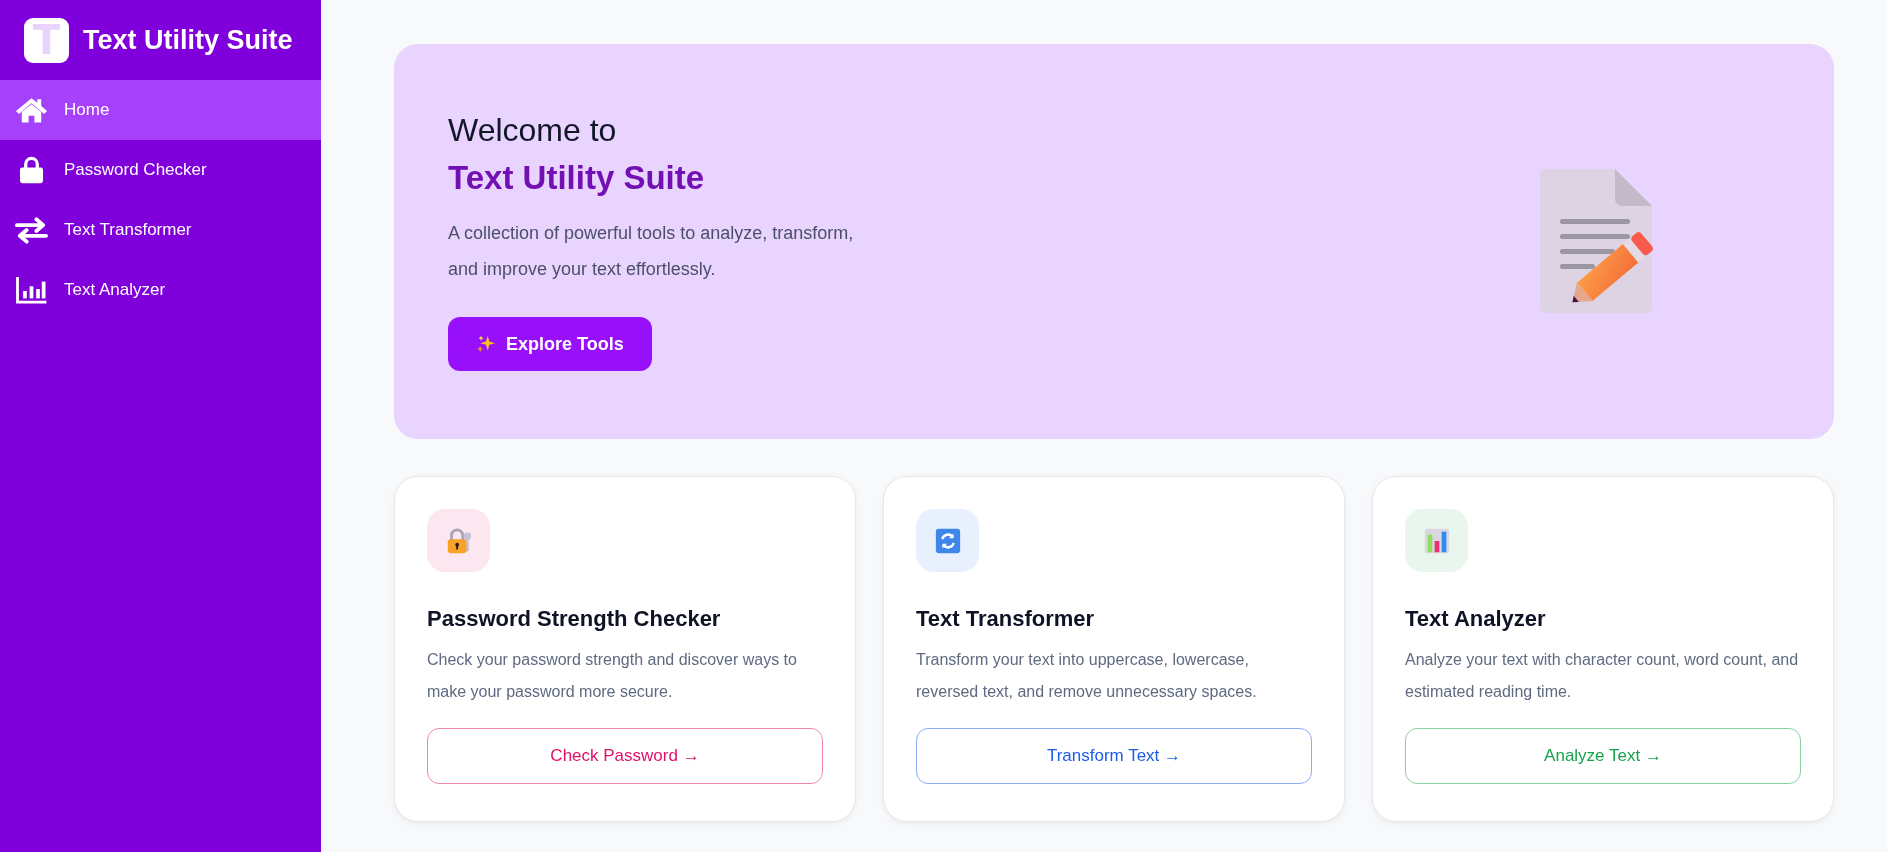  What do you see at coordinates (160, 110) in the screenshot?
I see `nav-item: Home` at bounding box center [160, 110].